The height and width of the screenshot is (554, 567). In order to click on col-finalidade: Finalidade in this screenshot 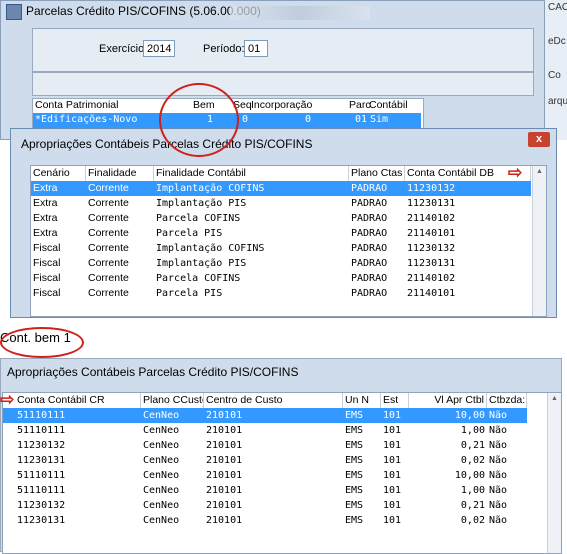, I will do `click(120, 173)`.